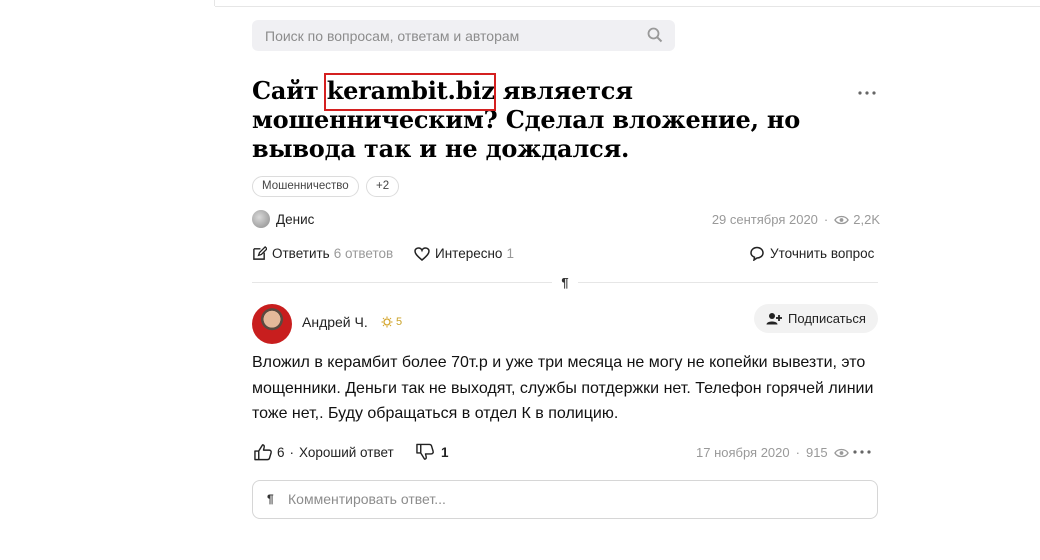 The height and width of the screenshot is (560, 1040). I want to click on dislike-button: 1, so click(432, 452).